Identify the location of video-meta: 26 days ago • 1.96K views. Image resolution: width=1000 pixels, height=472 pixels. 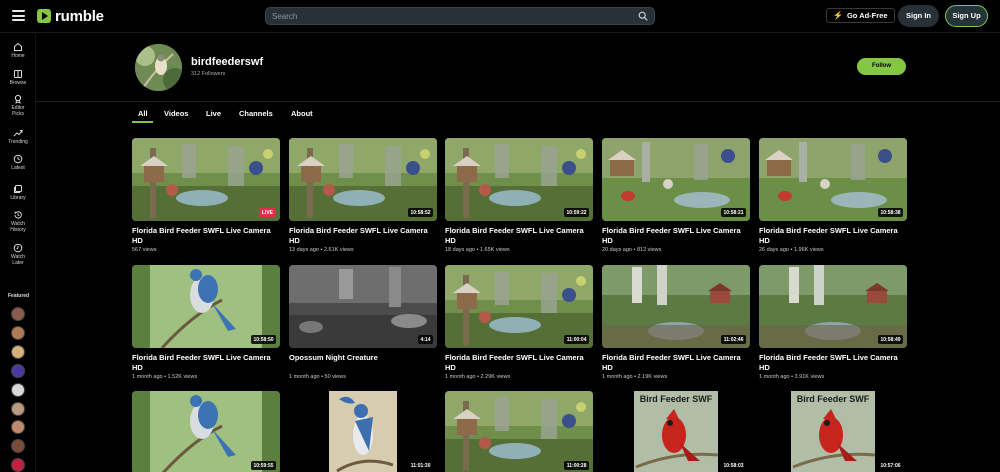
(791, 250).